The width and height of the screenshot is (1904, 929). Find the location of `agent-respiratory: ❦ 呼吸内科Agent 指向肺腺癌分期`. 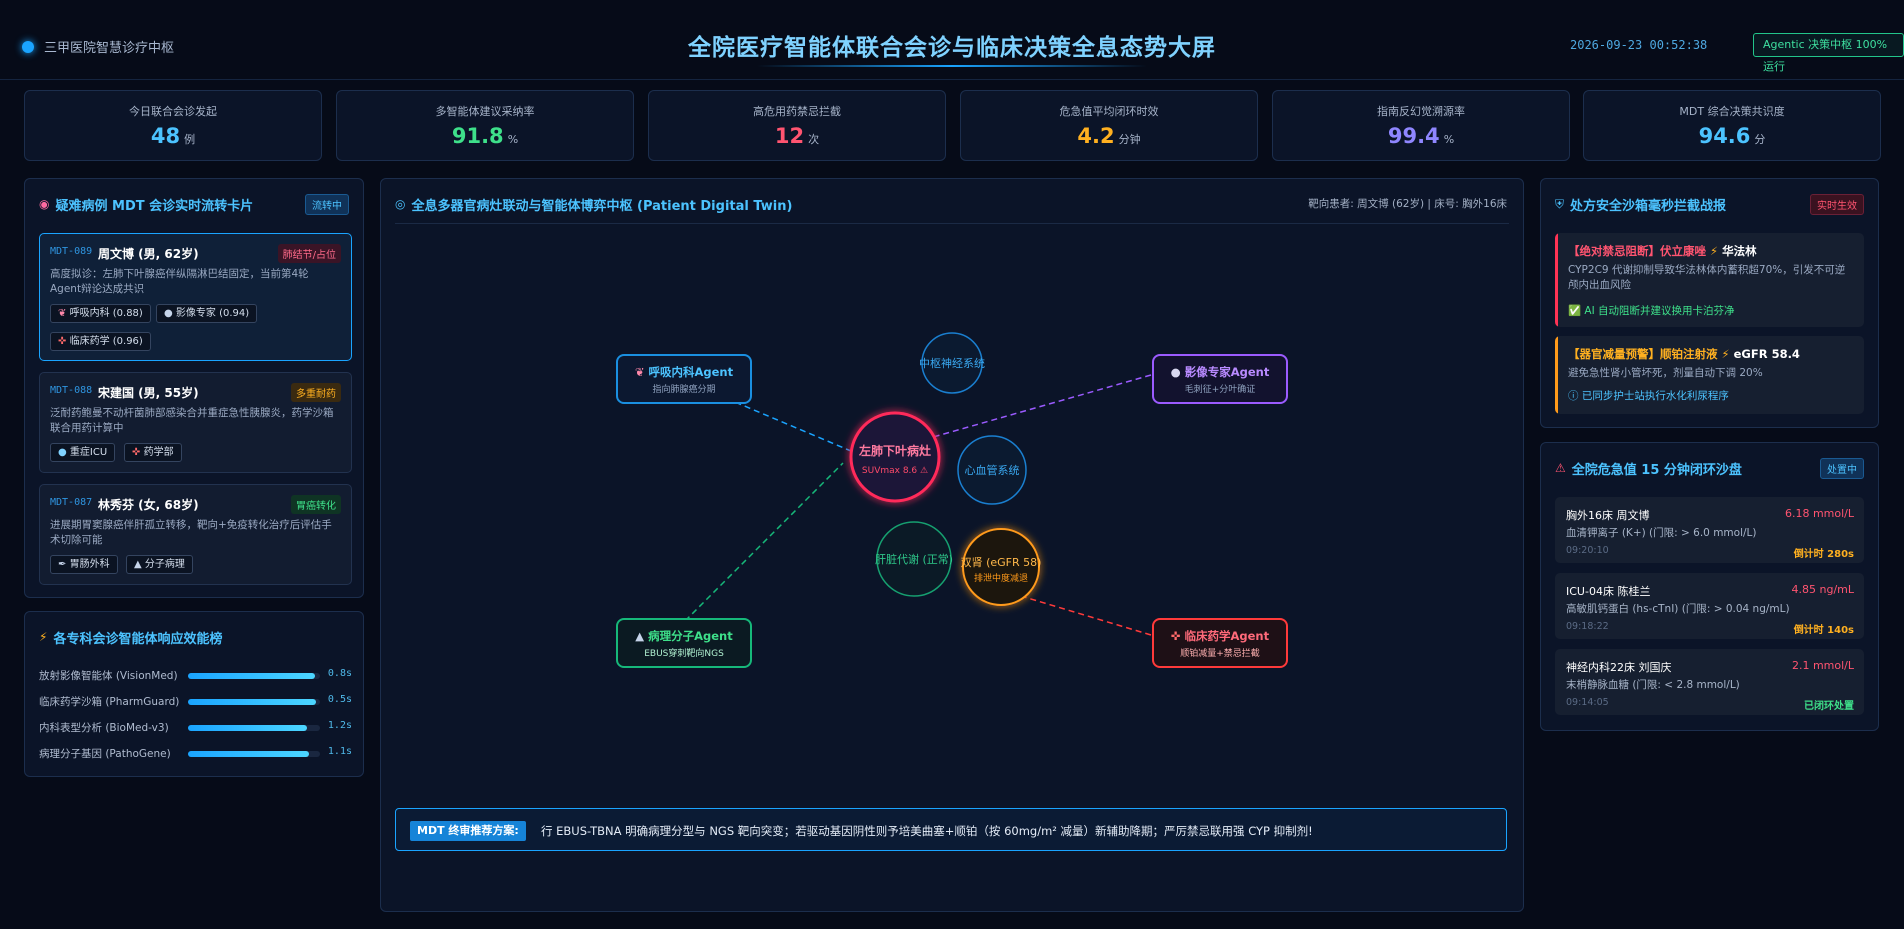

agent-respiratory: ❦ 呼吸内科Agent 指向肺腺癌分期 is located at coordinates (684, 379).